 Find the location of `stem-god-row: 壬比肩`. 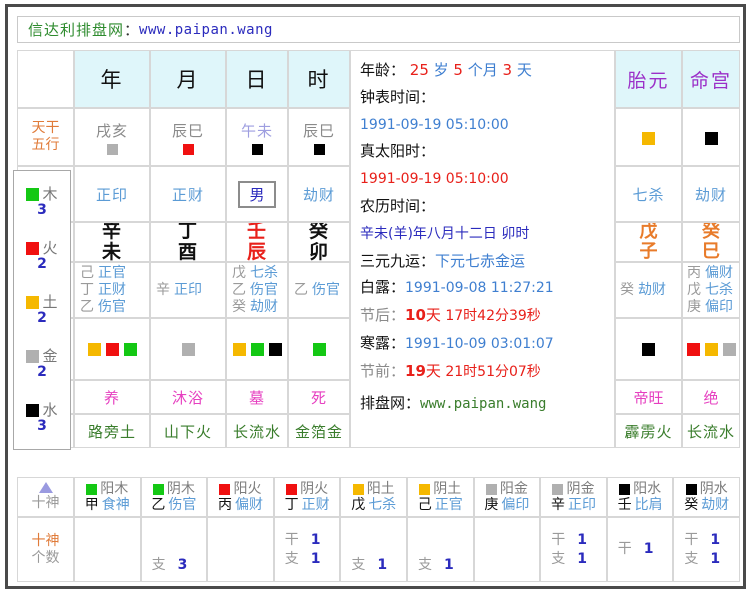

stem-god-row: 壬比肩 is located at coordinates (640, 505).